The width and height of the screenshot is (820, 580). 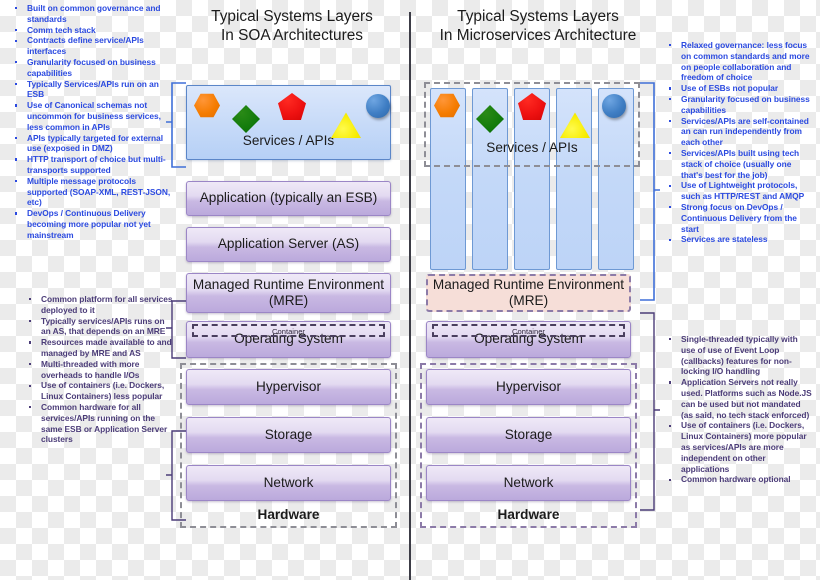 I want to click on panel-divider, so click(x=410, y=296).